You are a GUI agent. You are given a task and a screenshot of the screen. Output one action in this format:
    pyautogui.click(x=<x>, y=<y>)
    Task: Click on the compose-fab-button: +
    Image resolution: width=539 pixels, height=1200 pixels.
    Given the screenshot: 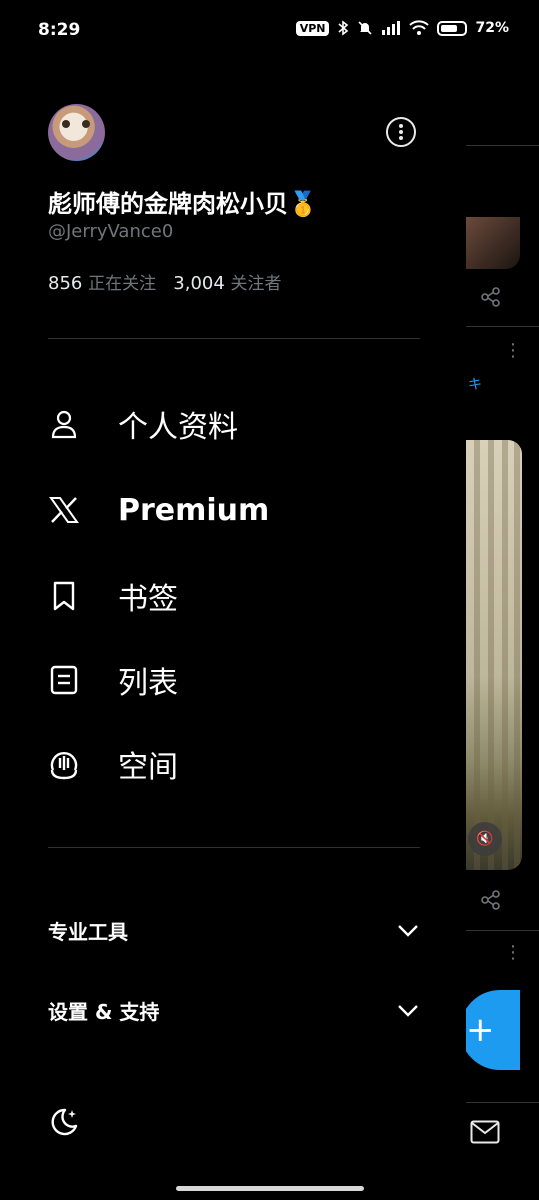 What is the action you would take?
    pyautogui.click(x=490, y=1030)
    